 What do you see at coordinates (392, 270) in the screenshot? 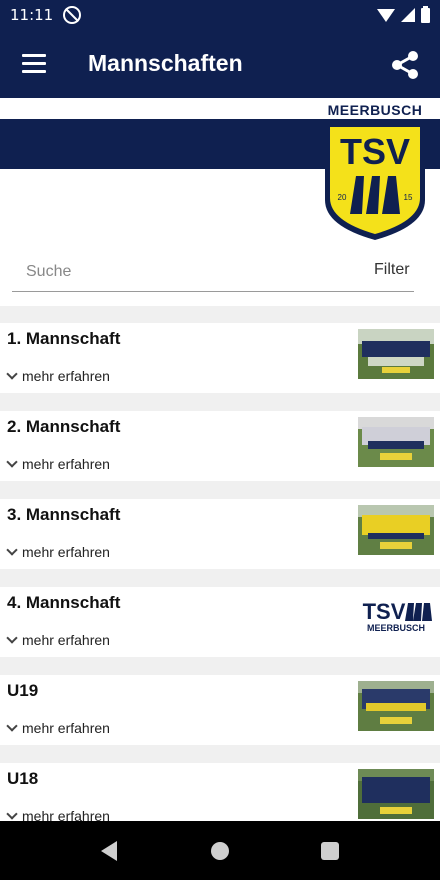
I see `filter-button: Filter` at bounding box center [392, 270].